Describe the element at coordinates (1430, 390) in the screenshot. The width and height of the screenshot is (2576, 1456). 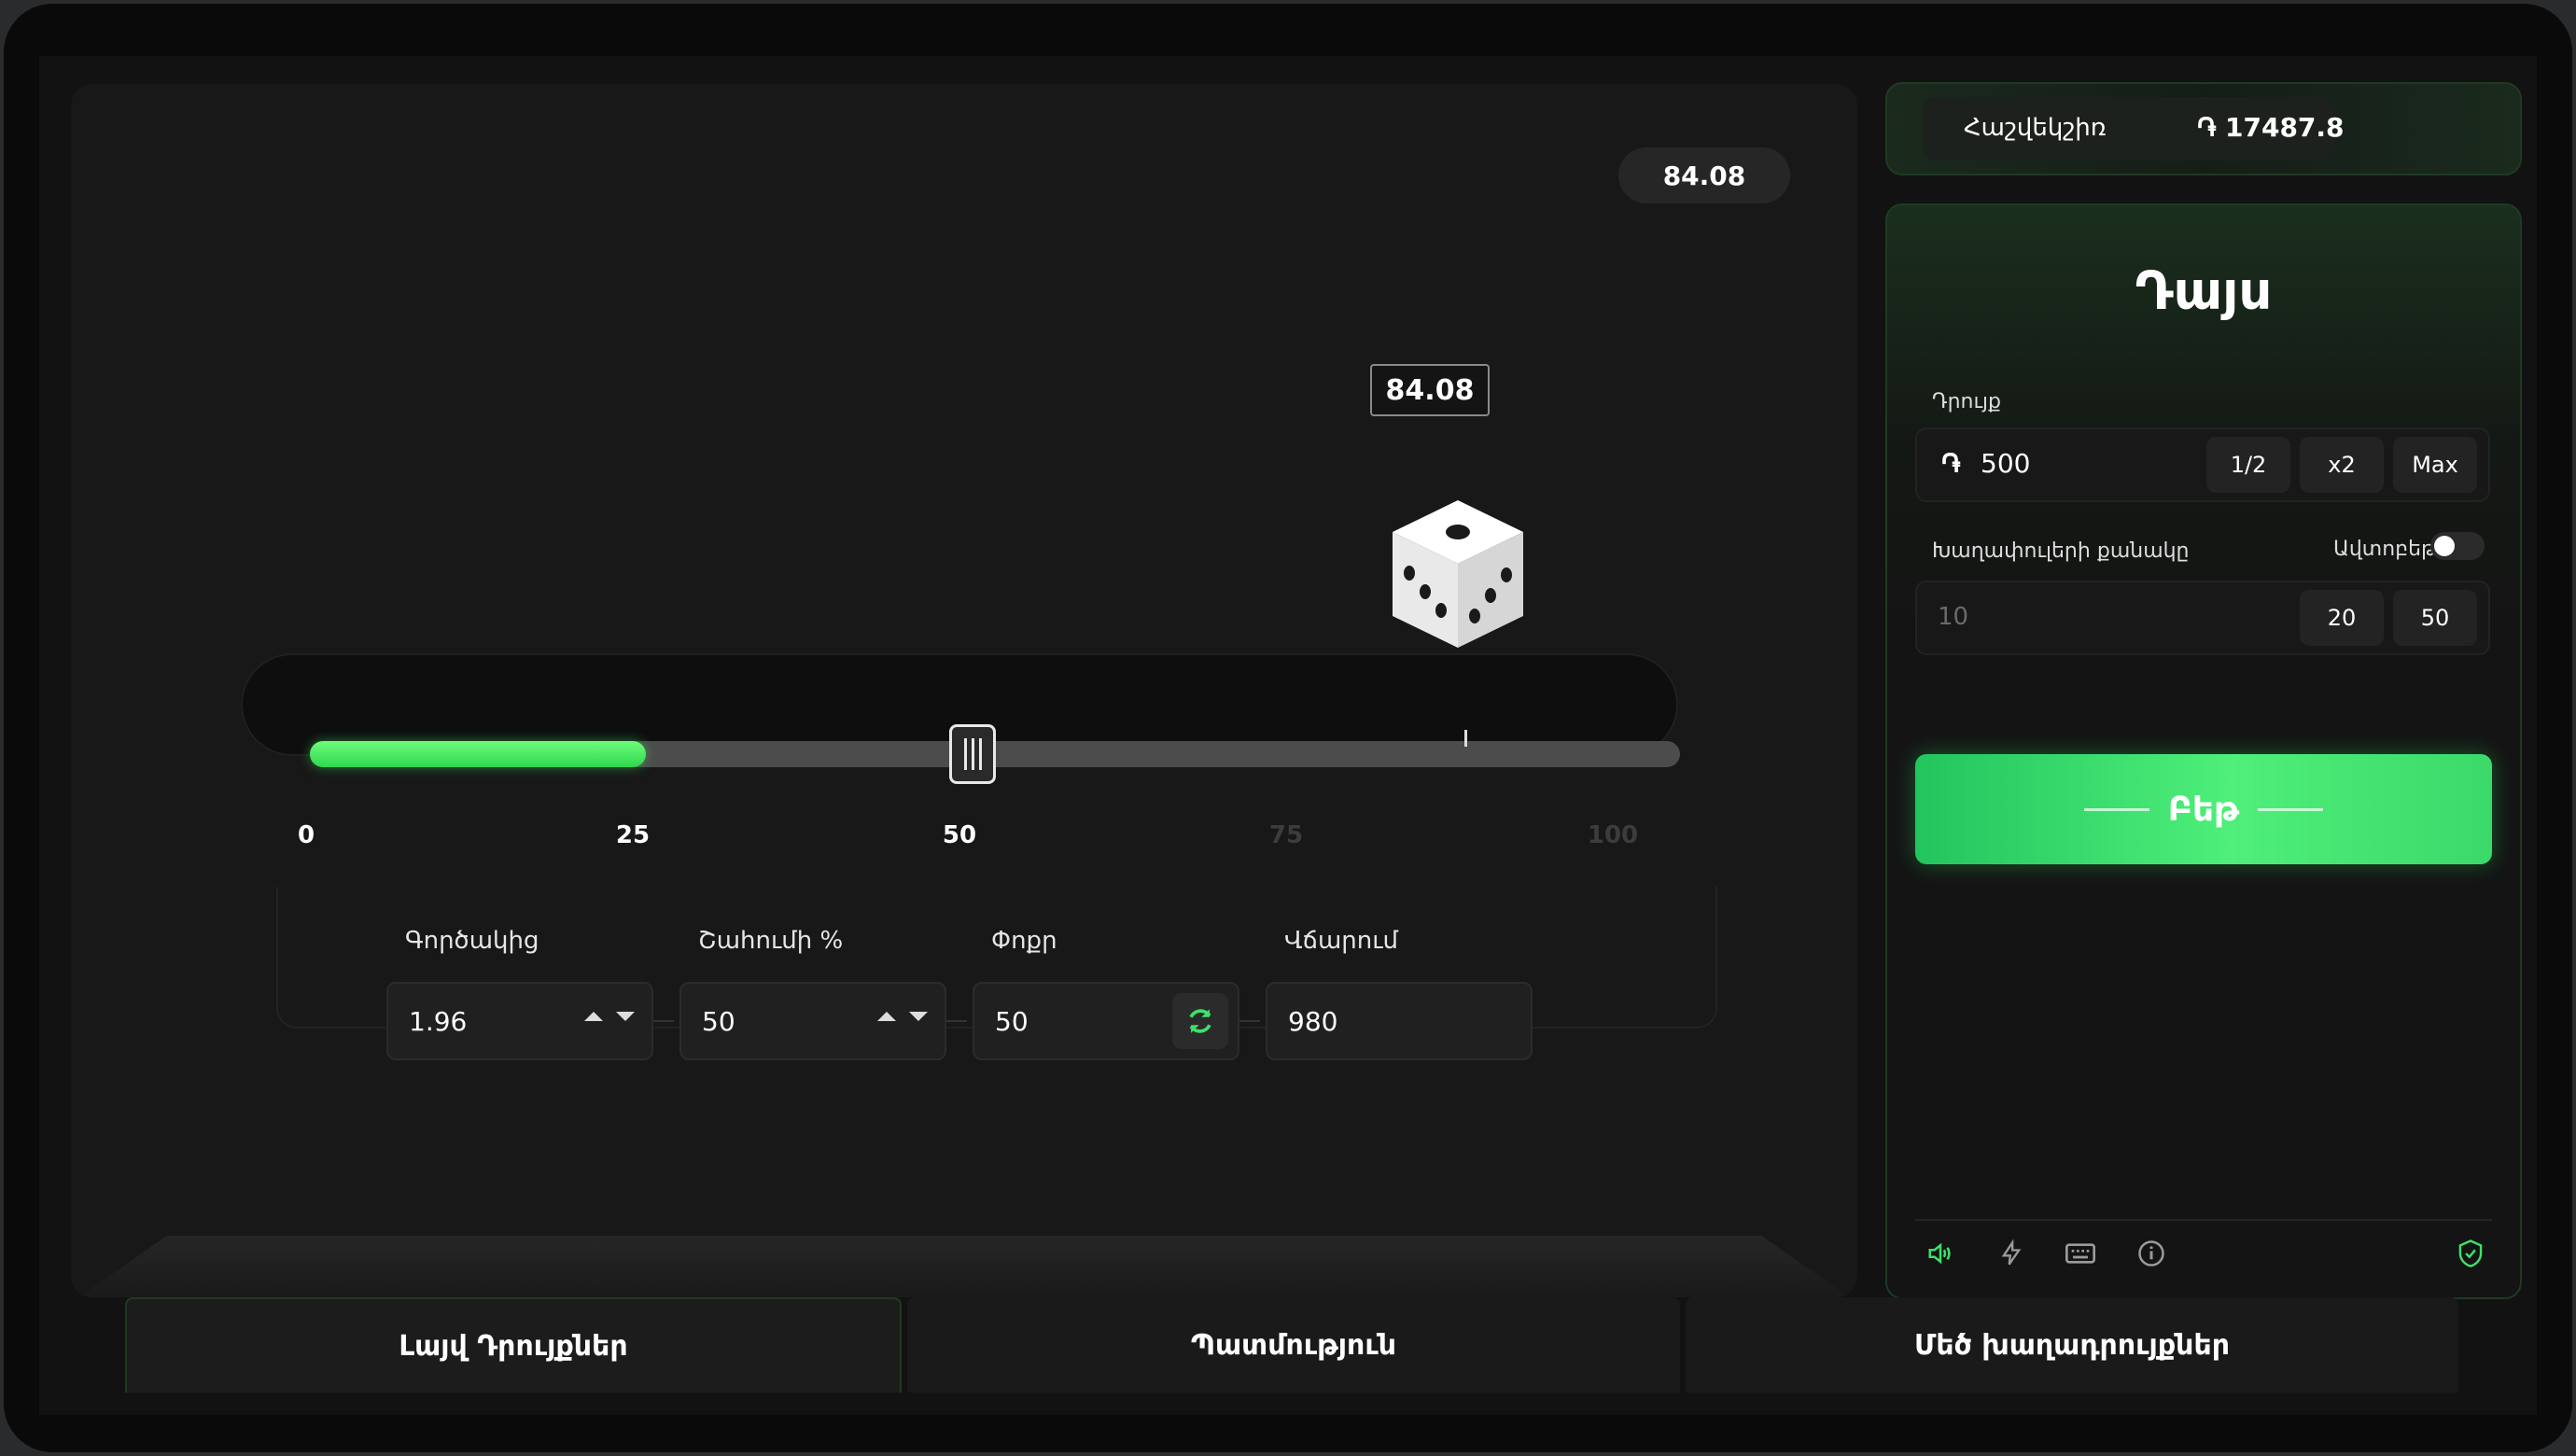
I see `dice-result-label: 84.08` at that location.